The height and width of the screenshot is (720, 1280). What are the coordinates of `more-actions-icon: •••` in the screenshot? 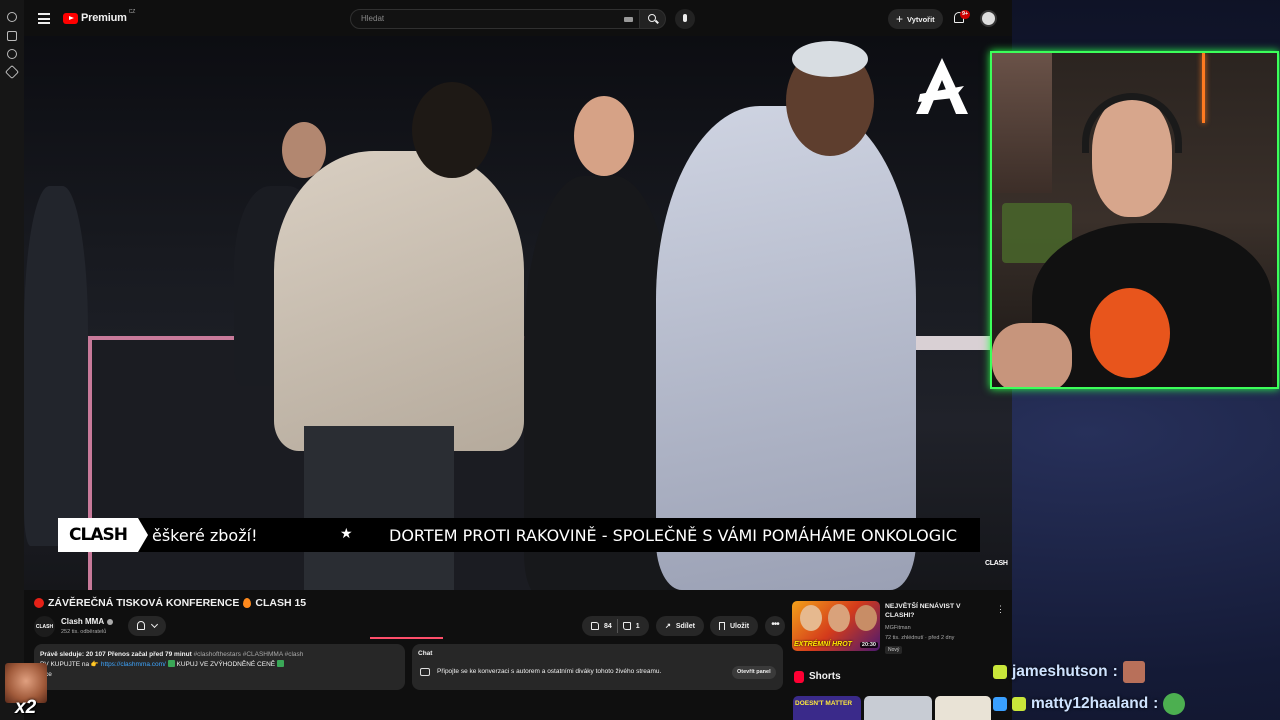 It's located at (775, 626).